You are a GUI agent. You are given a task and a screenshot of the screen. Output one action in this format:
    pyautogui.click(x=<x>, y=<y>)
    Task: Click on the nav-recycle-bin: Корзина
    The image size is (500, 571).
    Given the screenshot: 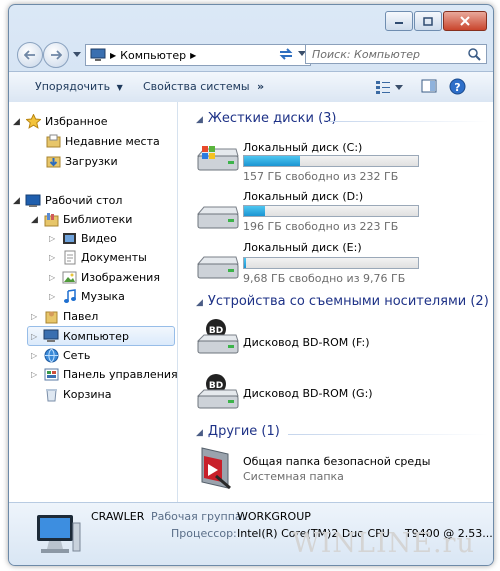 What is the action you would take?
    pyautogui.click(x=77, y=394)
    